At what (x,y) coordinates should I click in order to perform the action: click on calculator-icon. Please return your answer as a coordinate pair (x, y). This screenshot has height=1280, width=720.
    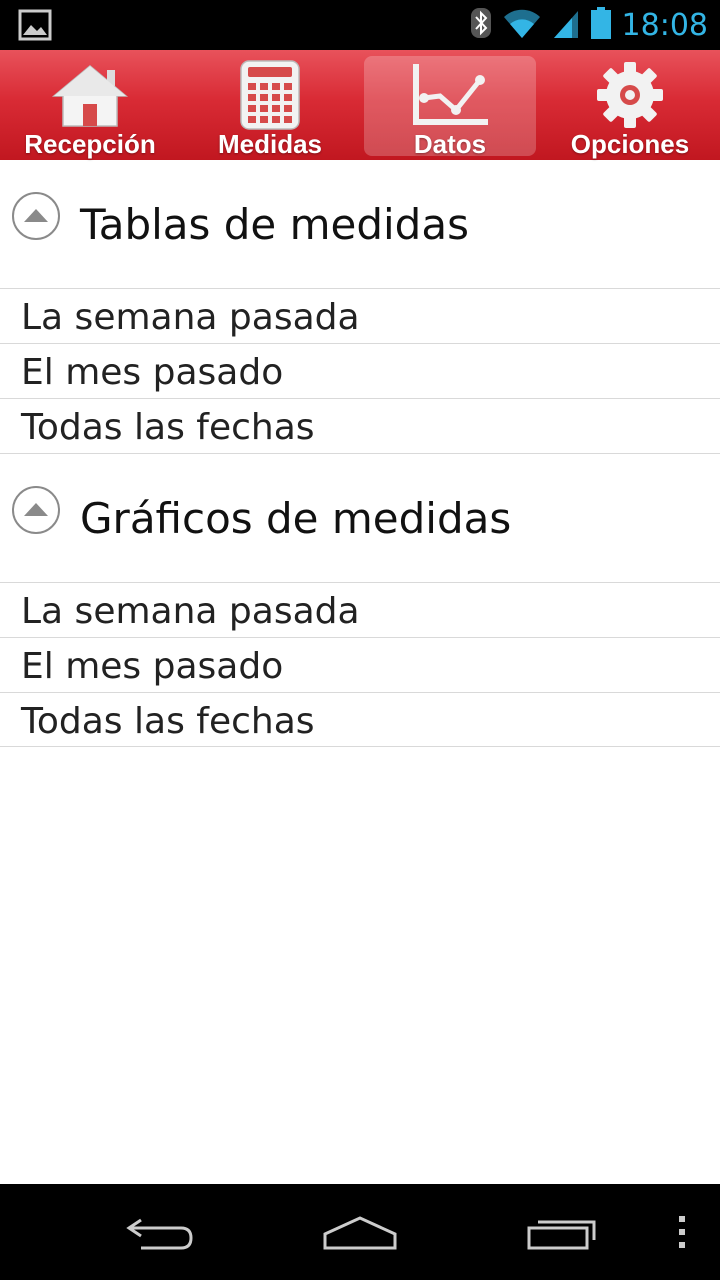
    Looking at the image, I should click on (270, 94).